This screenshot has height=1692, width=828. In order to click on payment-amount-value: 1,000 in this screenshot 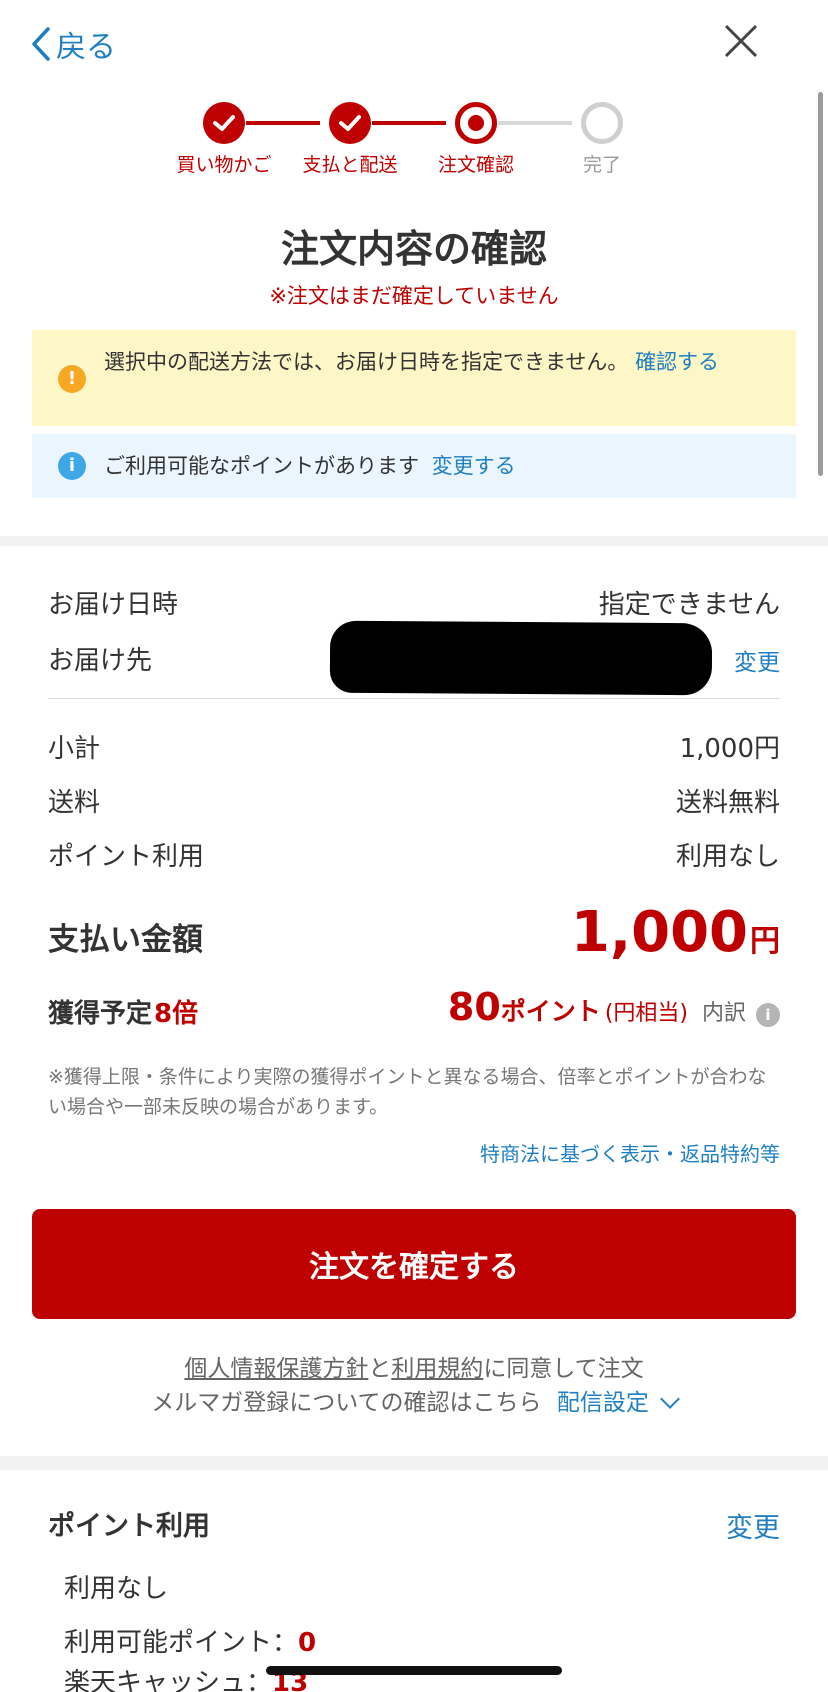, I will do `click(659, 932)`.